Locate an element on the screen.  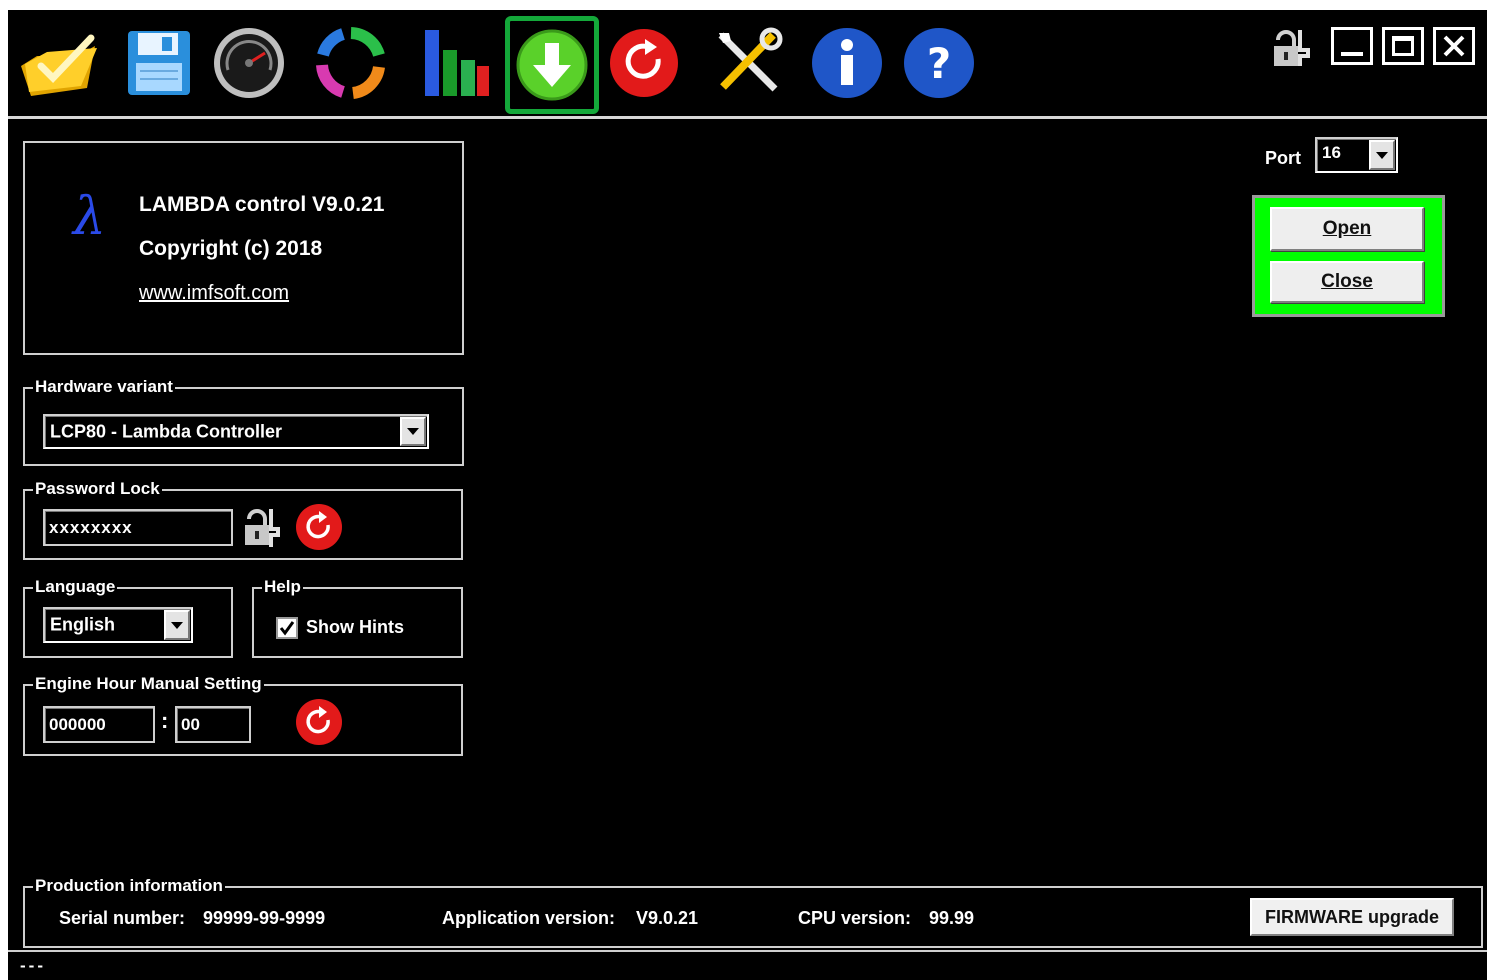
password-value: xxxxxxxx is located at coordinates (91, 527).